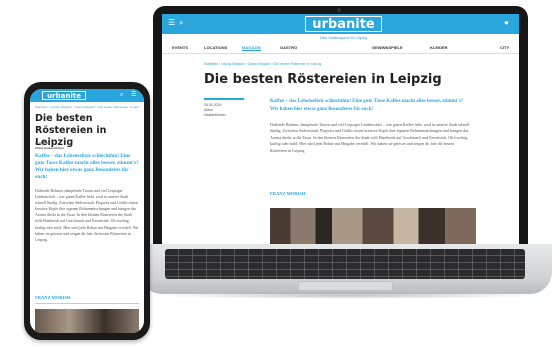 This screenshot has height=347, width=560. I want to click on nav-item-magazin: MAGAZIN, so click(251, 48).